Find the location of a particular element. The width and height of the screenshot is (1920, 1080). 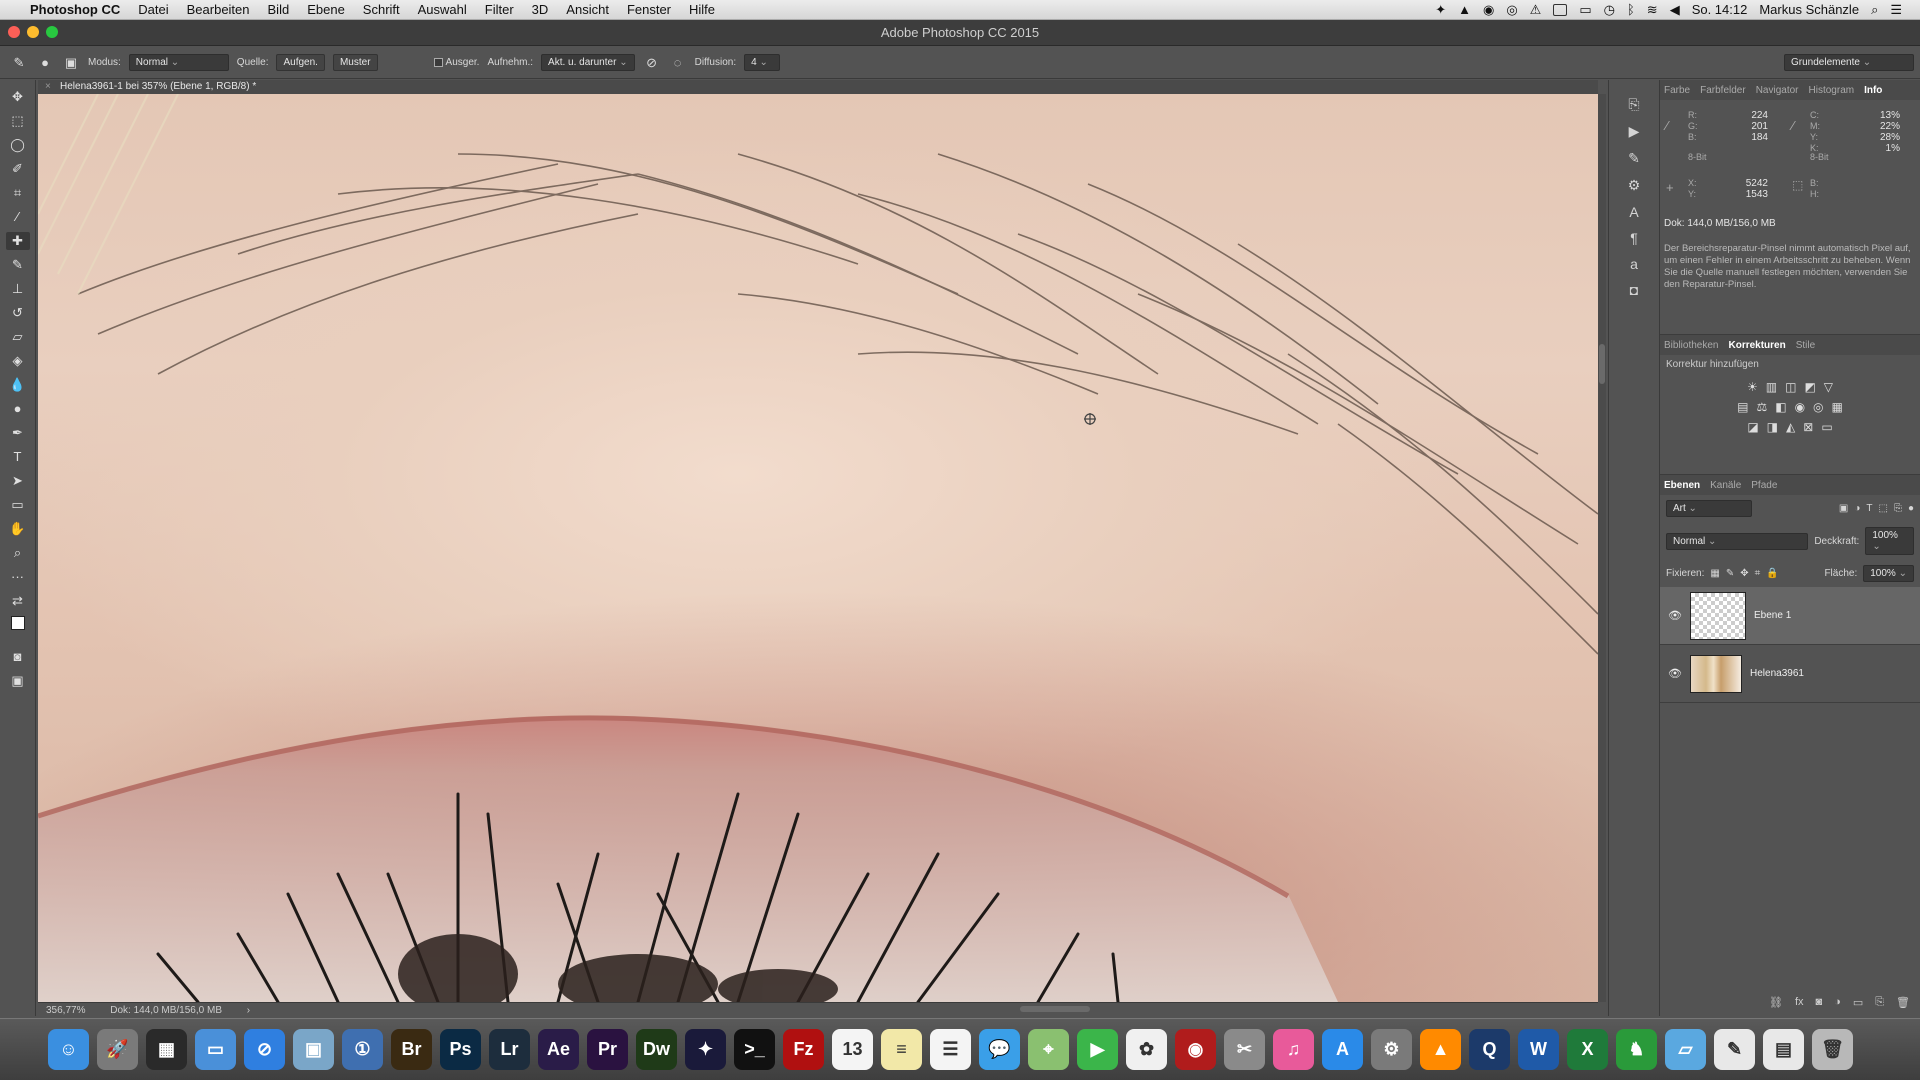

color-balance-icon: ⚖ is located at coordinates (1761, 407).